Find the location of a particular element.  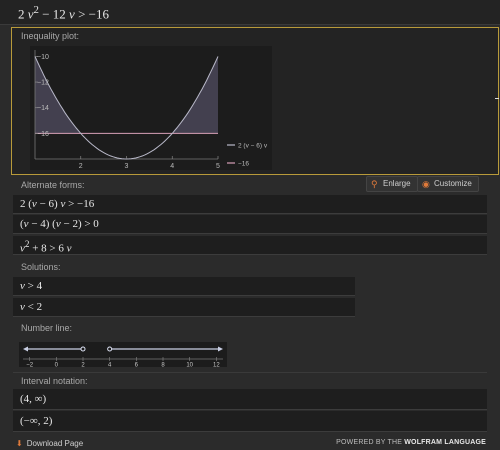

alternate-form-text: (v − 4) (v − 2) > 0 is located at coordinates (59, 224).